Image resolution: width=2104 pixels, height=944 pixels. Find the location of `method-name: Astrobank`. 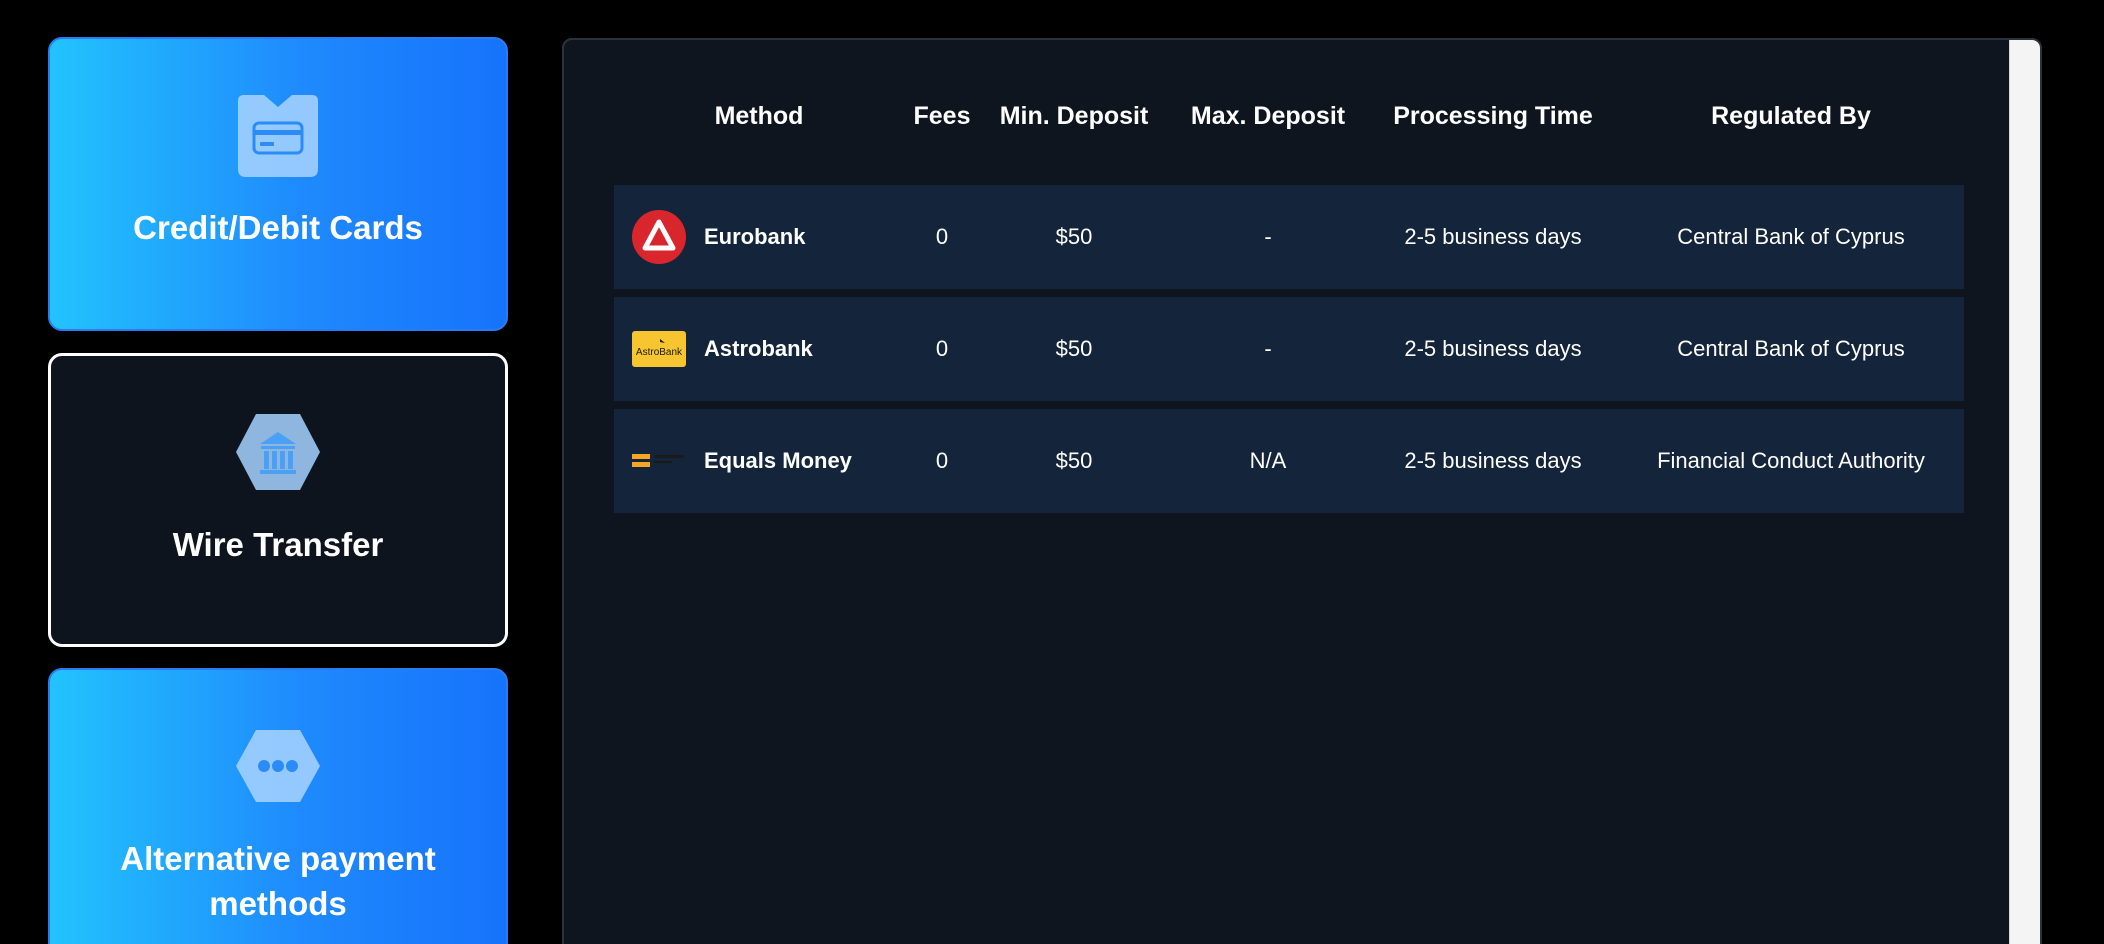

method-name: Astrobank is located at coordinates (758, 348).